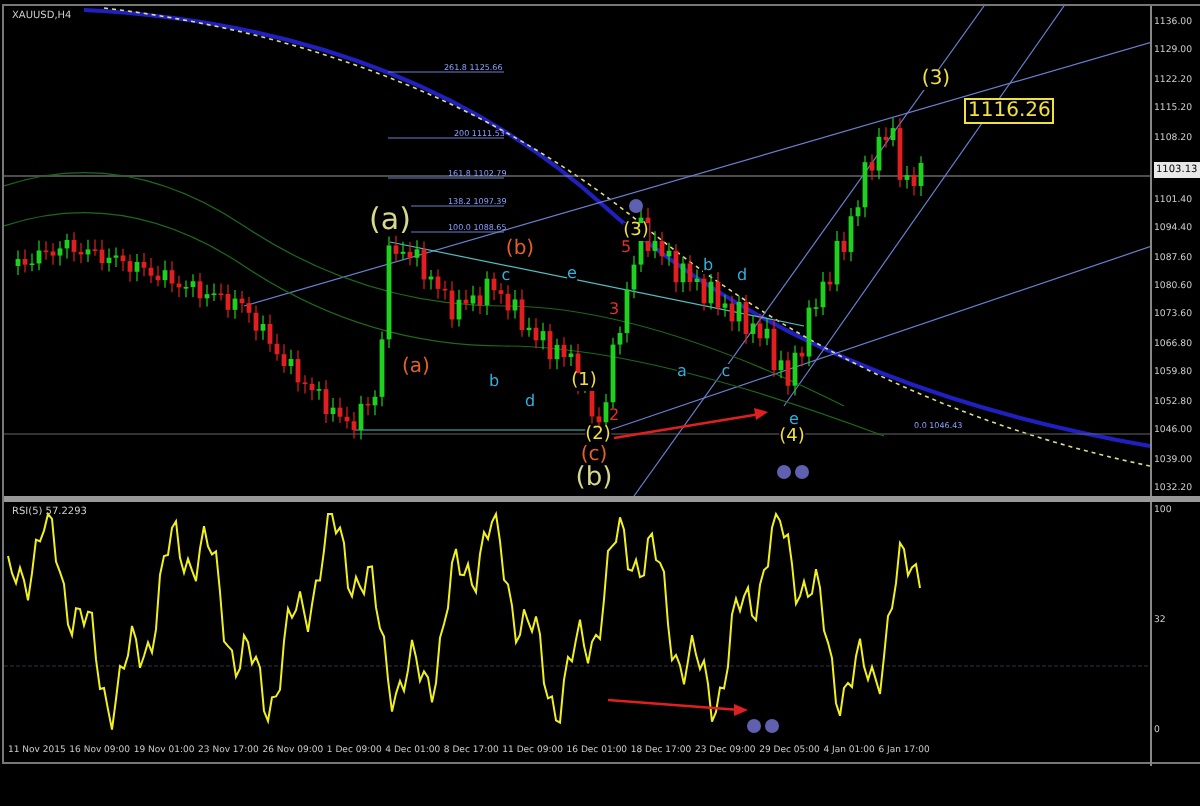  Describe the element at coordinates (614, 310) in the screenshot. I see `wave-label: 3` at that location.